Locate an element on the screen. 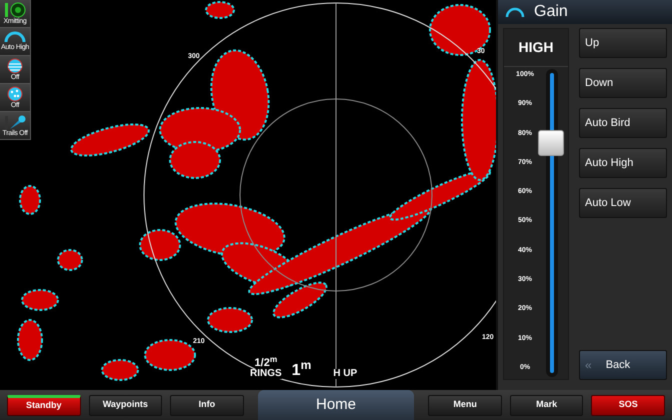 The height and width of the screenshot is (420, 672). bottom-bar-button: Info is located at coordinates (207, 405).